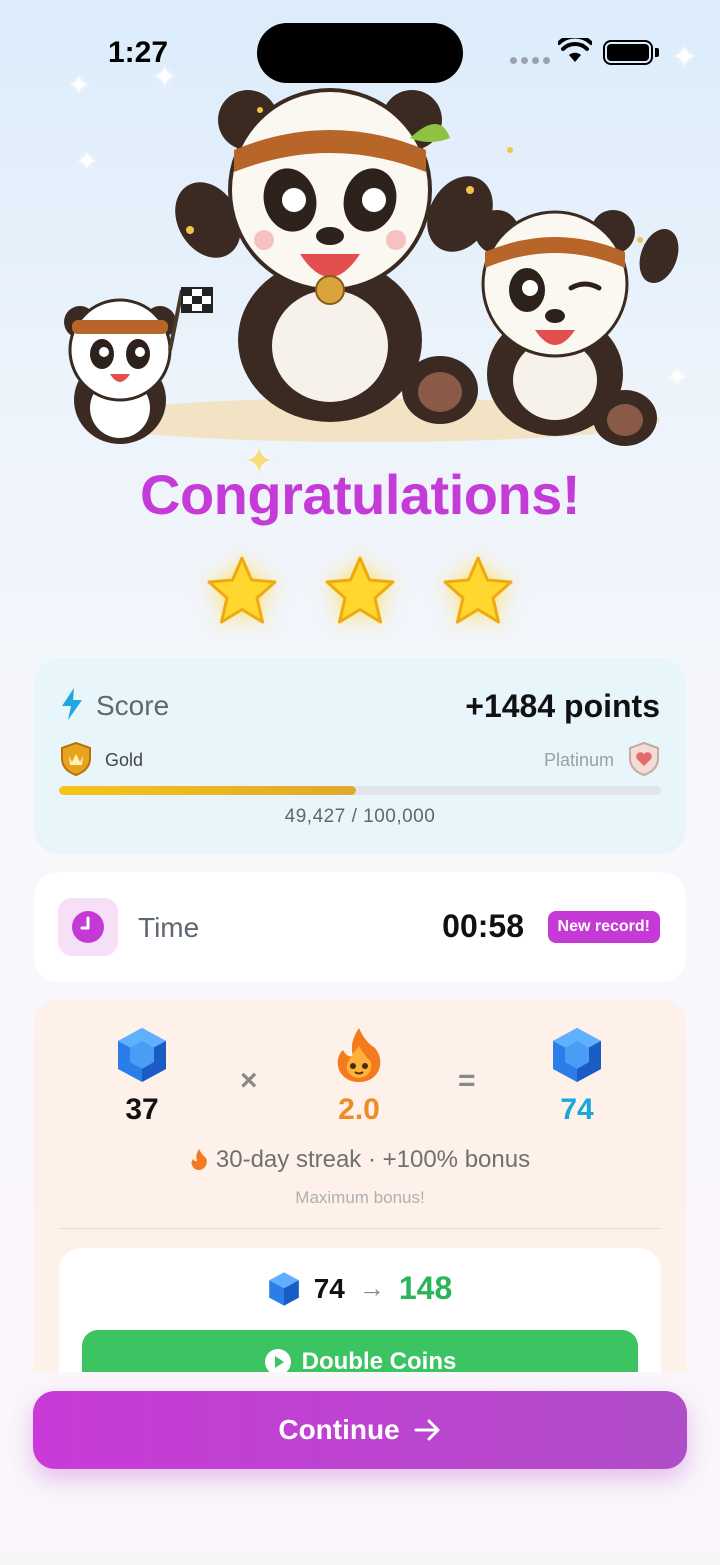  I want to click on double-coins-button: Double Coins, so click(360, 1351).